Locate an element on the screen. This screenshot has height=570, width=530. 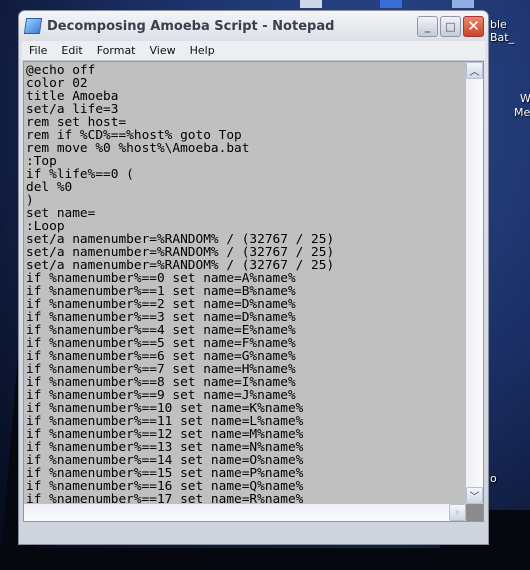
menu-help: Help is located at coordinates (202, 50).